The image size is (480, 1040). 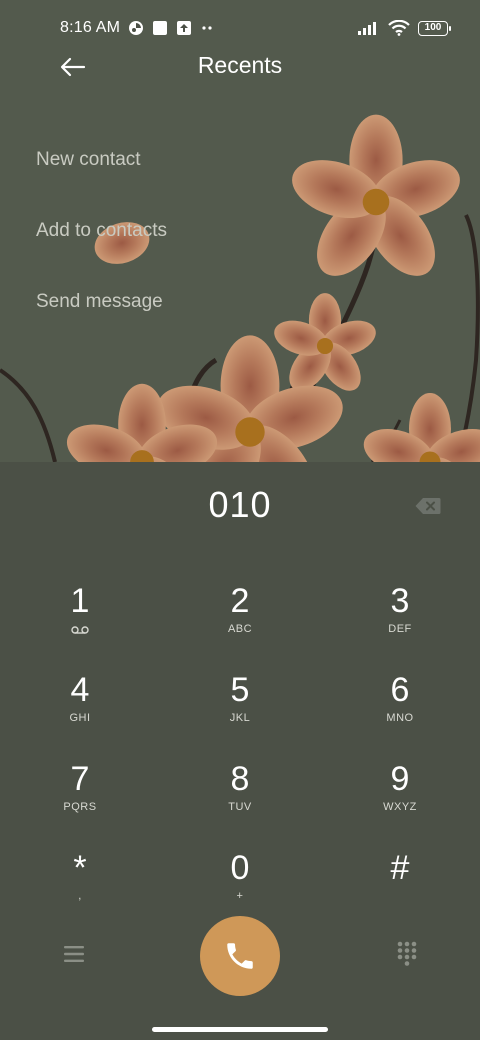 I want to click on key-letters: ,, so click(x=80, y=896).